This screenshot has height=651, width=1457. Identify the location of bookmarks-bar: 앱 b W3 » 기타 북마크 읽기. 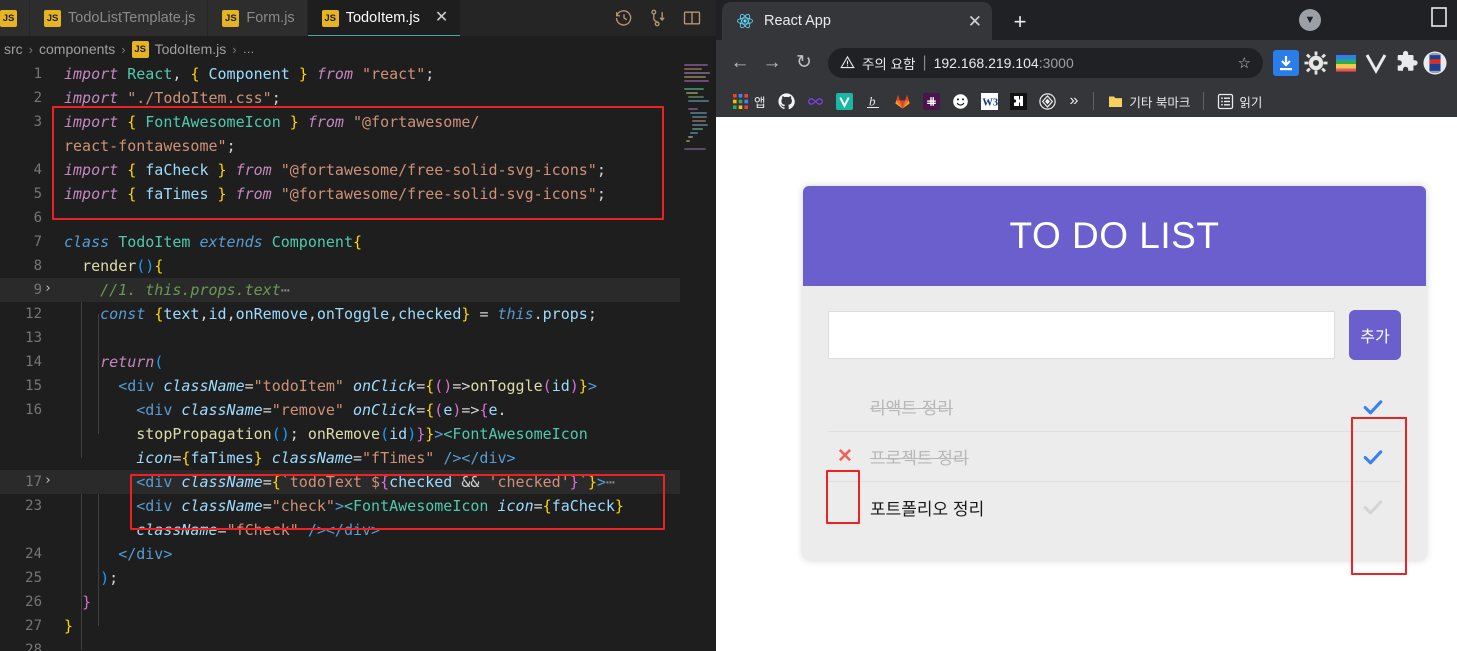
(1086, 101).